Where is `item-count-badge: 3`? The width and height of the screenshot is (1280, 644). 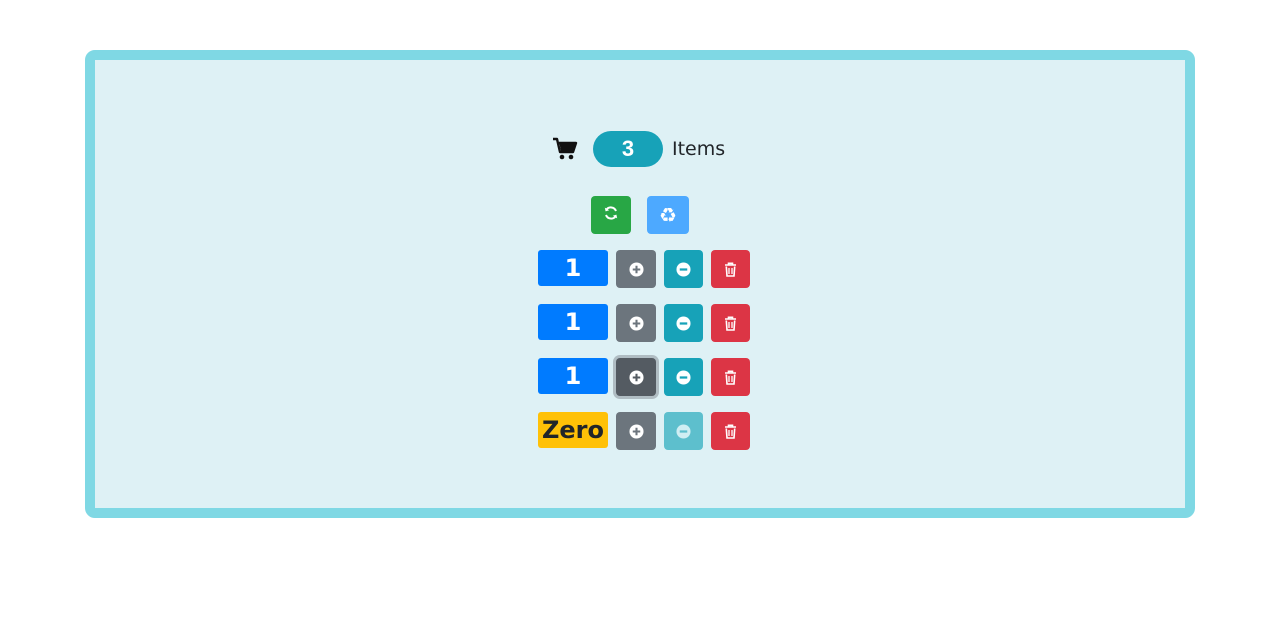 item-count-badge: 3 is located at coordinates (628, 149).